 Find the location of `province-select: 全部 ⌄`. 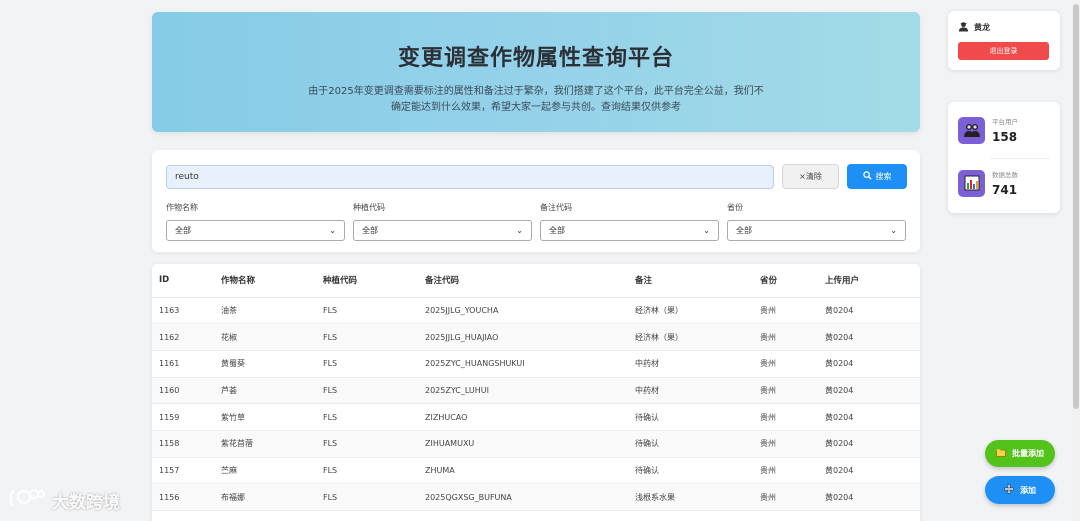

province-select: 全部 ⌄ is located at coordinates (816, 230).